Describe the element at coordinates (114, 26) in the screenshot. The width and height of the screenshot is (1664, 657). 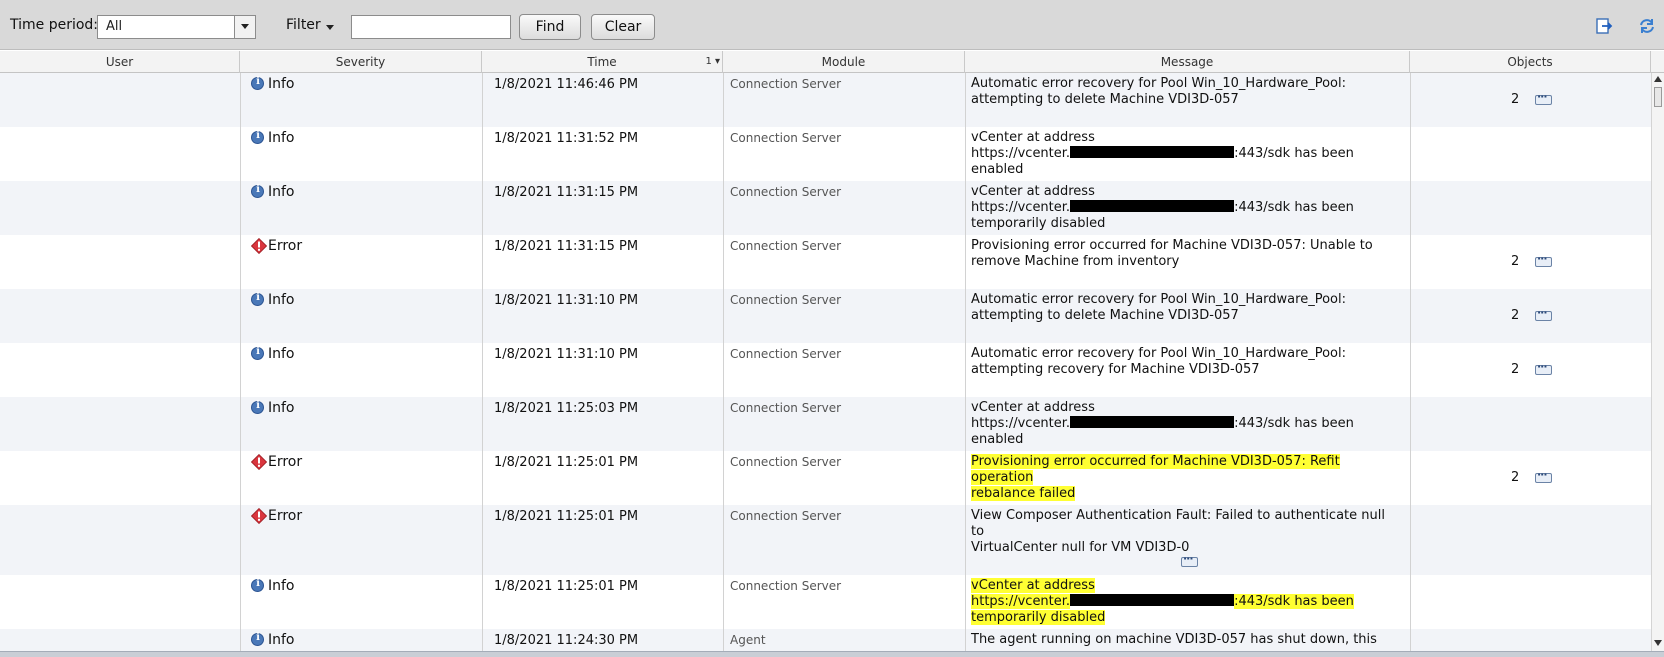
I see `time-period-value: All` at that location.